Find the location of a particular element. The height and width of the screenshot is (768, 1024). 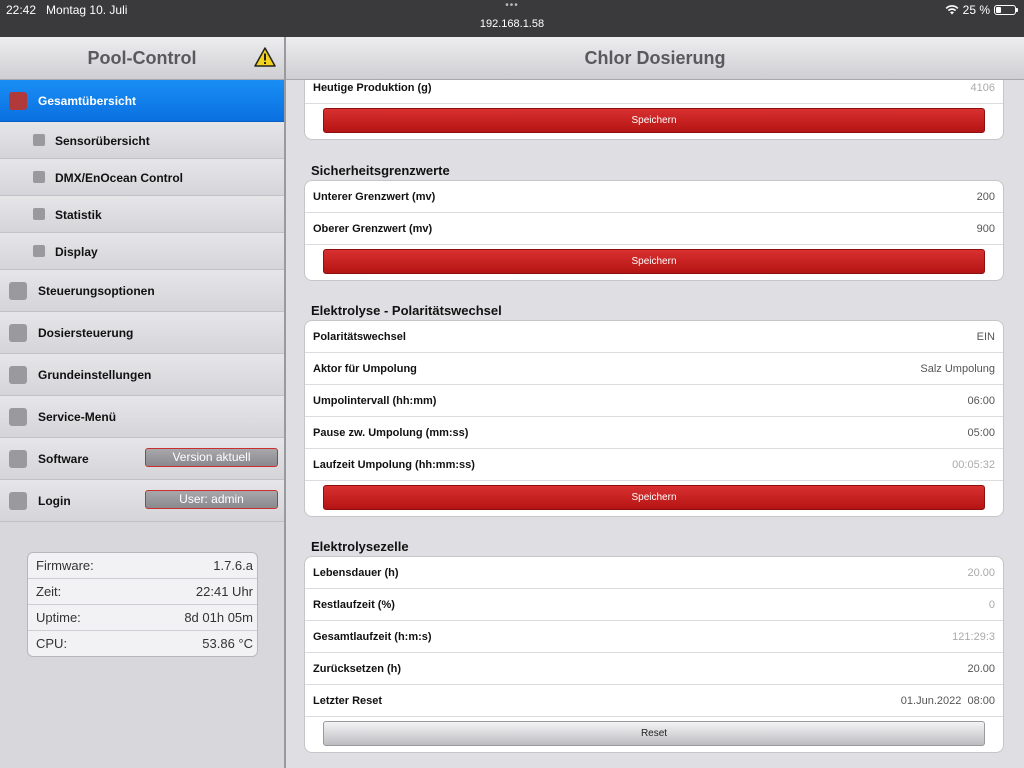

sidebar-header: Pool-Control is located at coordinates (142, 58).